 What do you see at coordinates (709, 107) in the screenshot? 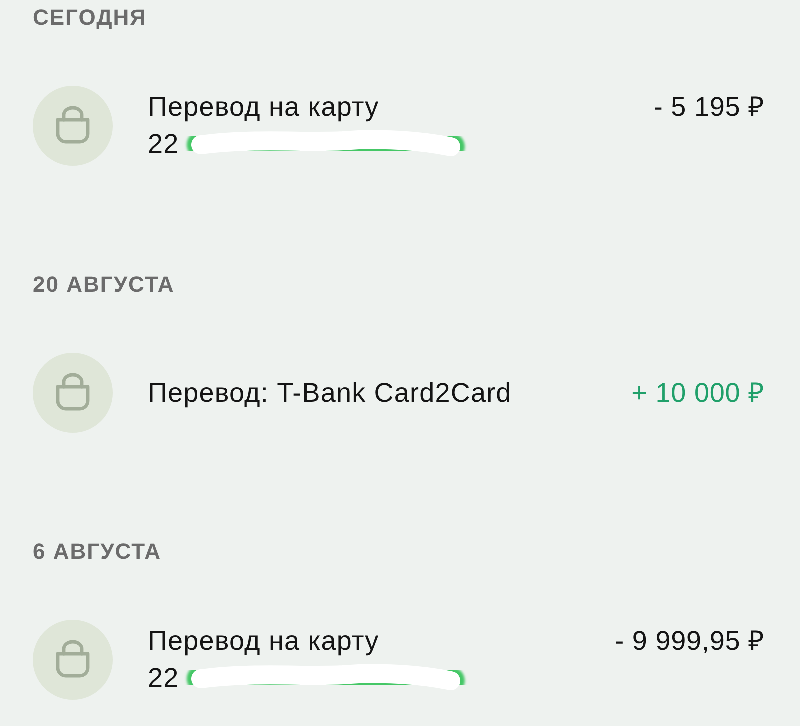
I see `transaction-amount: - 5 195 ₽` at bounding box center [709, 107].